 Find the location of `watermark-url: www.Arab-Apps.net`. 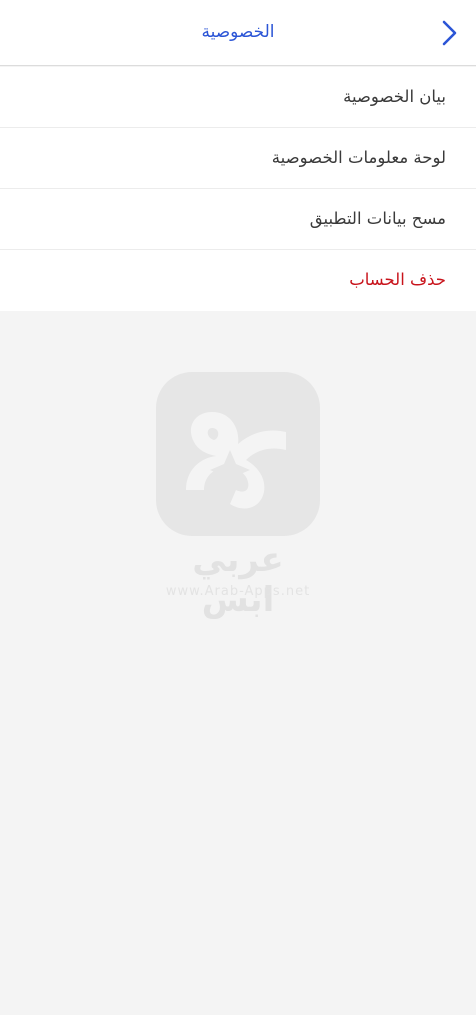

watermark-url: www.Arab-Apps.net is located at coordinates (238, 591).